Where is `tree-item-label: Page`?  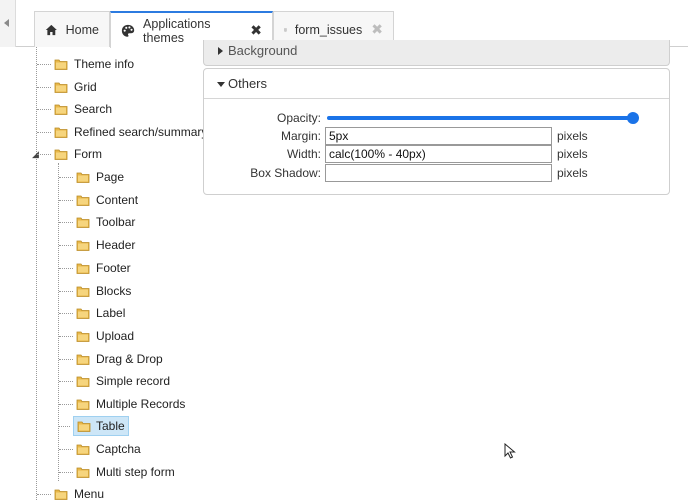 tree-item-label: Page is located at coordinates (110, 177).